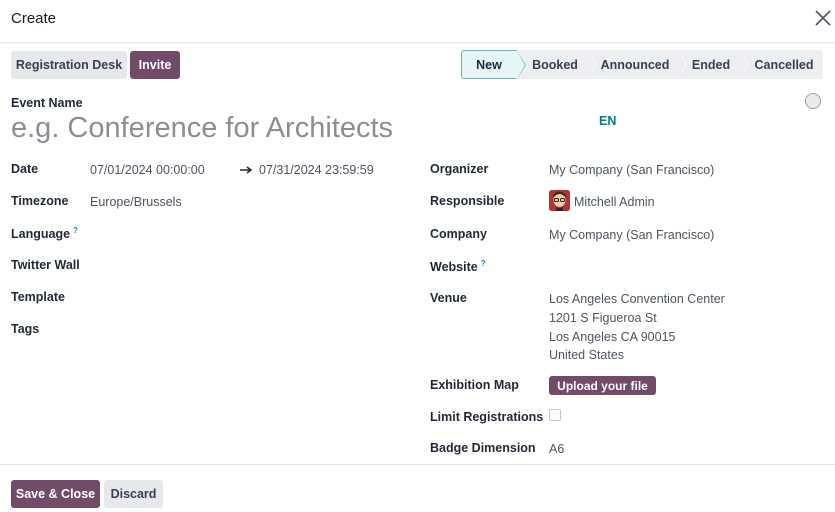 The image size is (835, 512). Describe the element at coordinates (47, 103) in the screenshot. I see `event-name-label: Event Name` at that location.